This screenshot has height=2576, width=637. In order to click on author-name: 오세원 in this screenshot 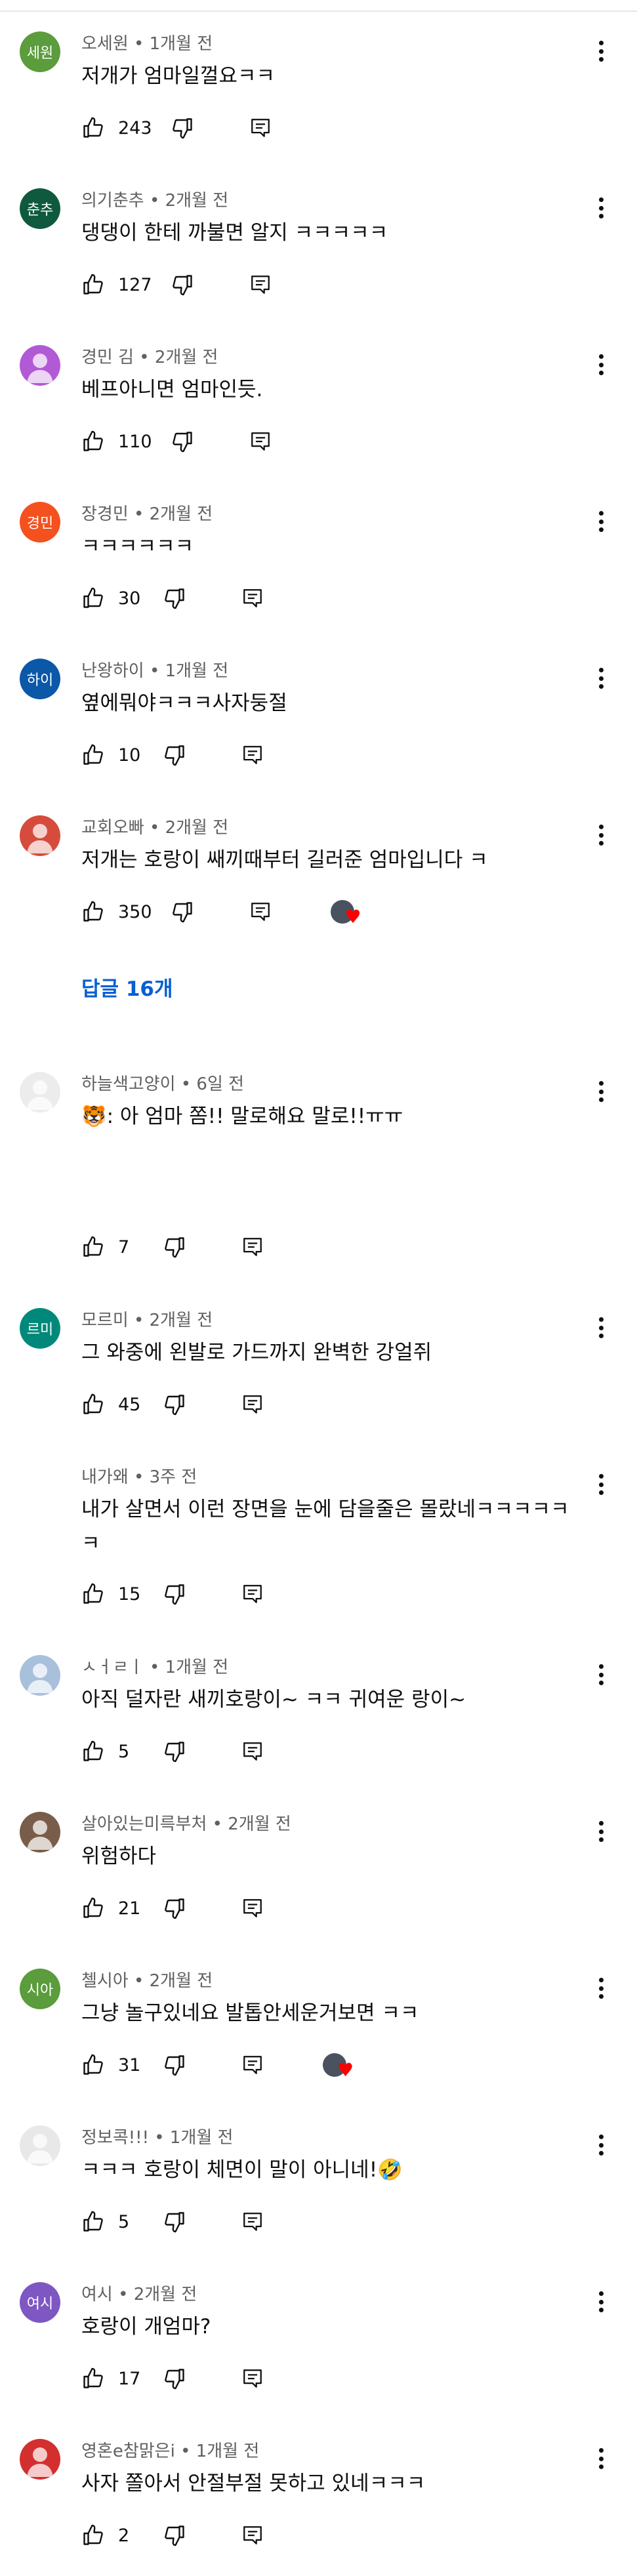, I will do `click(105, 44)`.